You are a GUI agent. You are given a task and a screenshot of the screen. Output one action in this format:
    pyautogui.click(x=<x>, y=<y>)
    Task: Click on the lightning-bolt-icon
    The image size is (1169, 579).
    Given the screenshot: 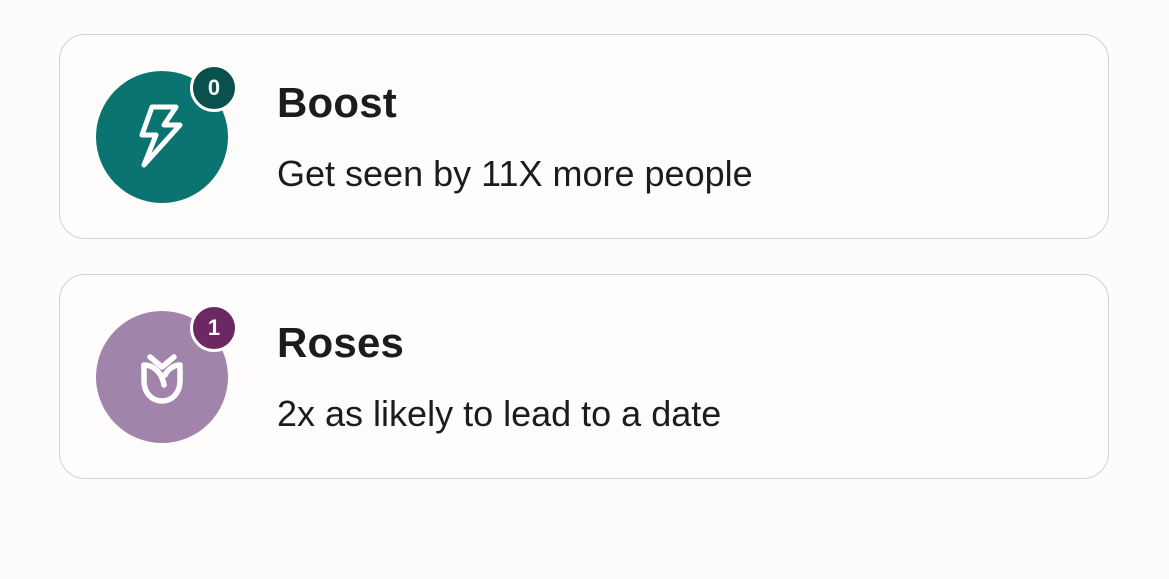 What is the action you would take?
    pyautogui.click(x=161, y=136)
    